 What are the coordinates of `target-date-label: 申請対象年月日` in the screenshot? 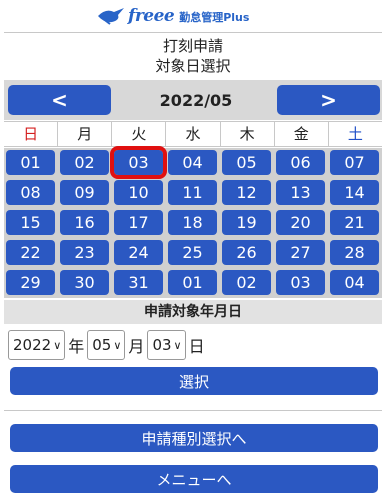 It's located at (193, 312).